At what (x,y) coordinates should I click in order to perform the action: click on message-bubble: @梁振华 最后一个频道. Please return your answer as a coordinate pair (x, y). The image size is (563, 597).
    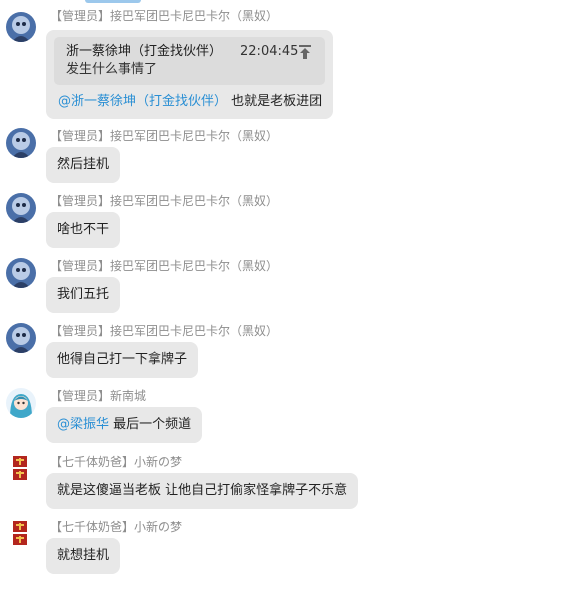
    Looking at the image, I should click on (124, 425).